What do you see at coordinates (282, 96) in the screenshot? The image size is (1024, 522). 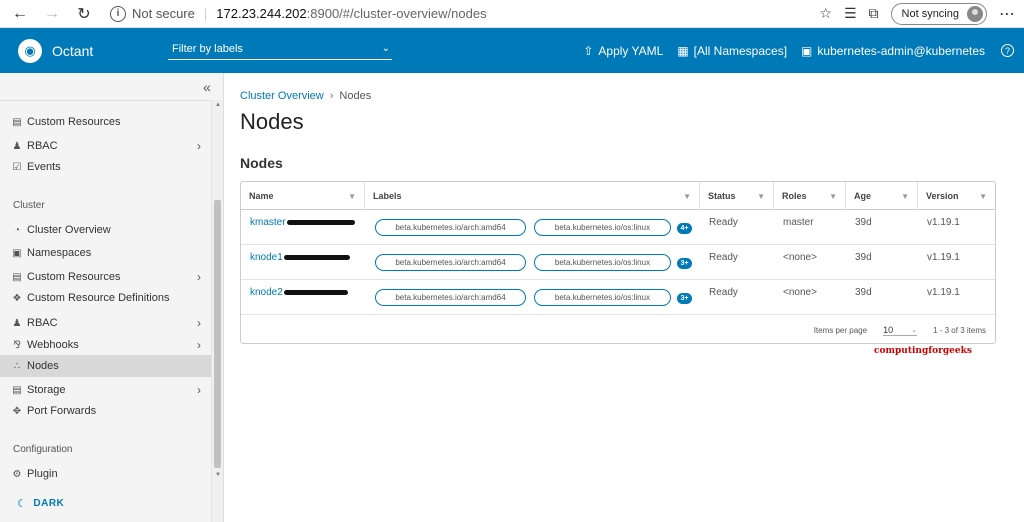 I see `breadcrumb-cluster-overview: Cluster Overview` at bounding box center [282, 96].